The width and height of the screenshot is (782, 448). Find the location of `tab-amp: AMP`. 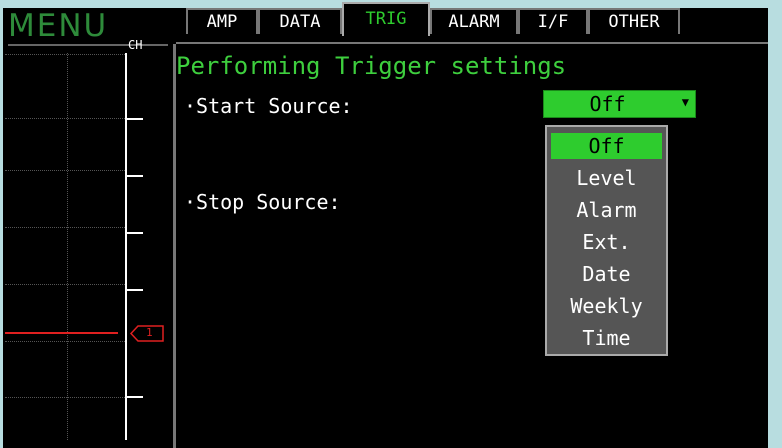

tab-amp: AMP is located at coordinates (222, 21).